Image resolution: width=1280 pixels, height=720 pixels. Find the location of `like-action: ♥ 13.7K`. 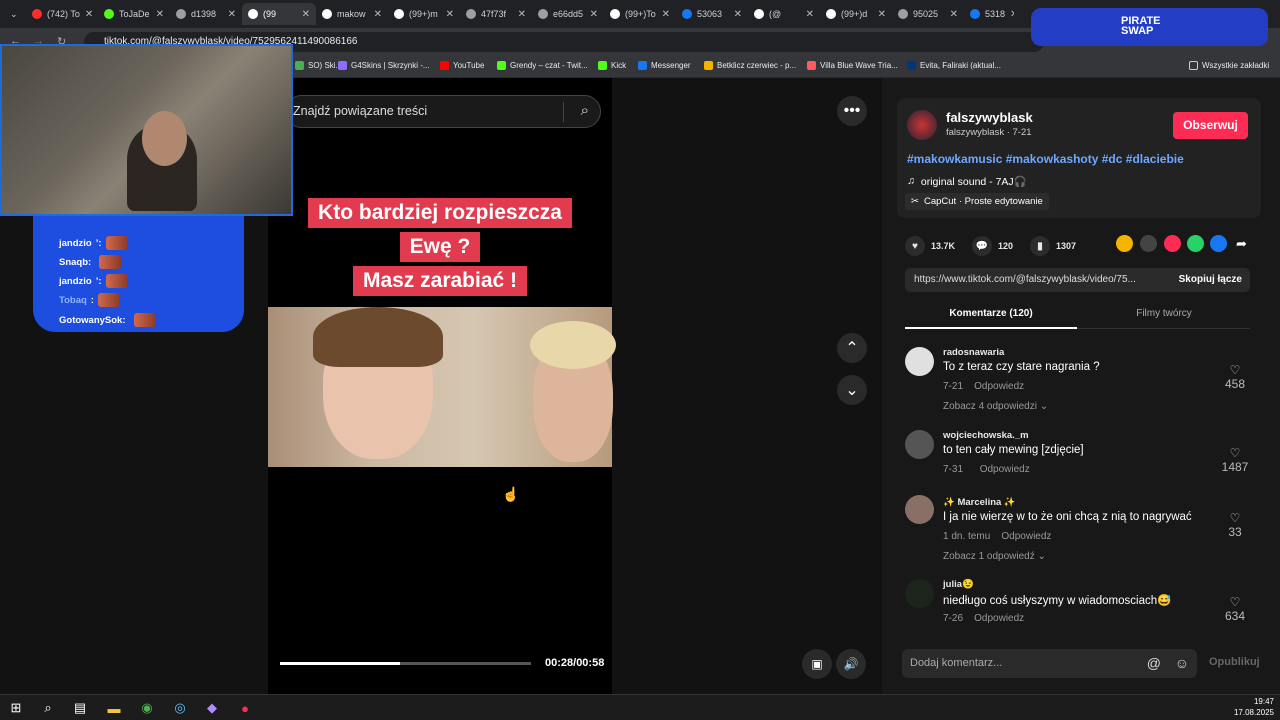

like-action: ♥ 13.7K is located at coordinates (930, 246).